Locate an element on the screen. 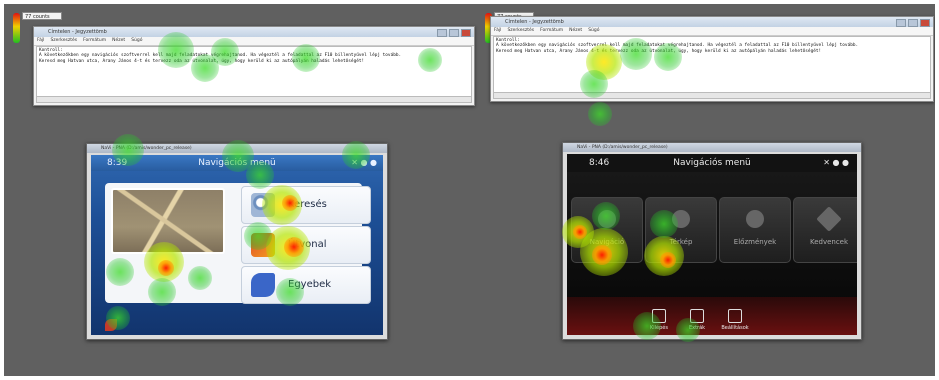 The image size is (939, 380). other-button-label: Egyebek is located at coordinates (310, 284).